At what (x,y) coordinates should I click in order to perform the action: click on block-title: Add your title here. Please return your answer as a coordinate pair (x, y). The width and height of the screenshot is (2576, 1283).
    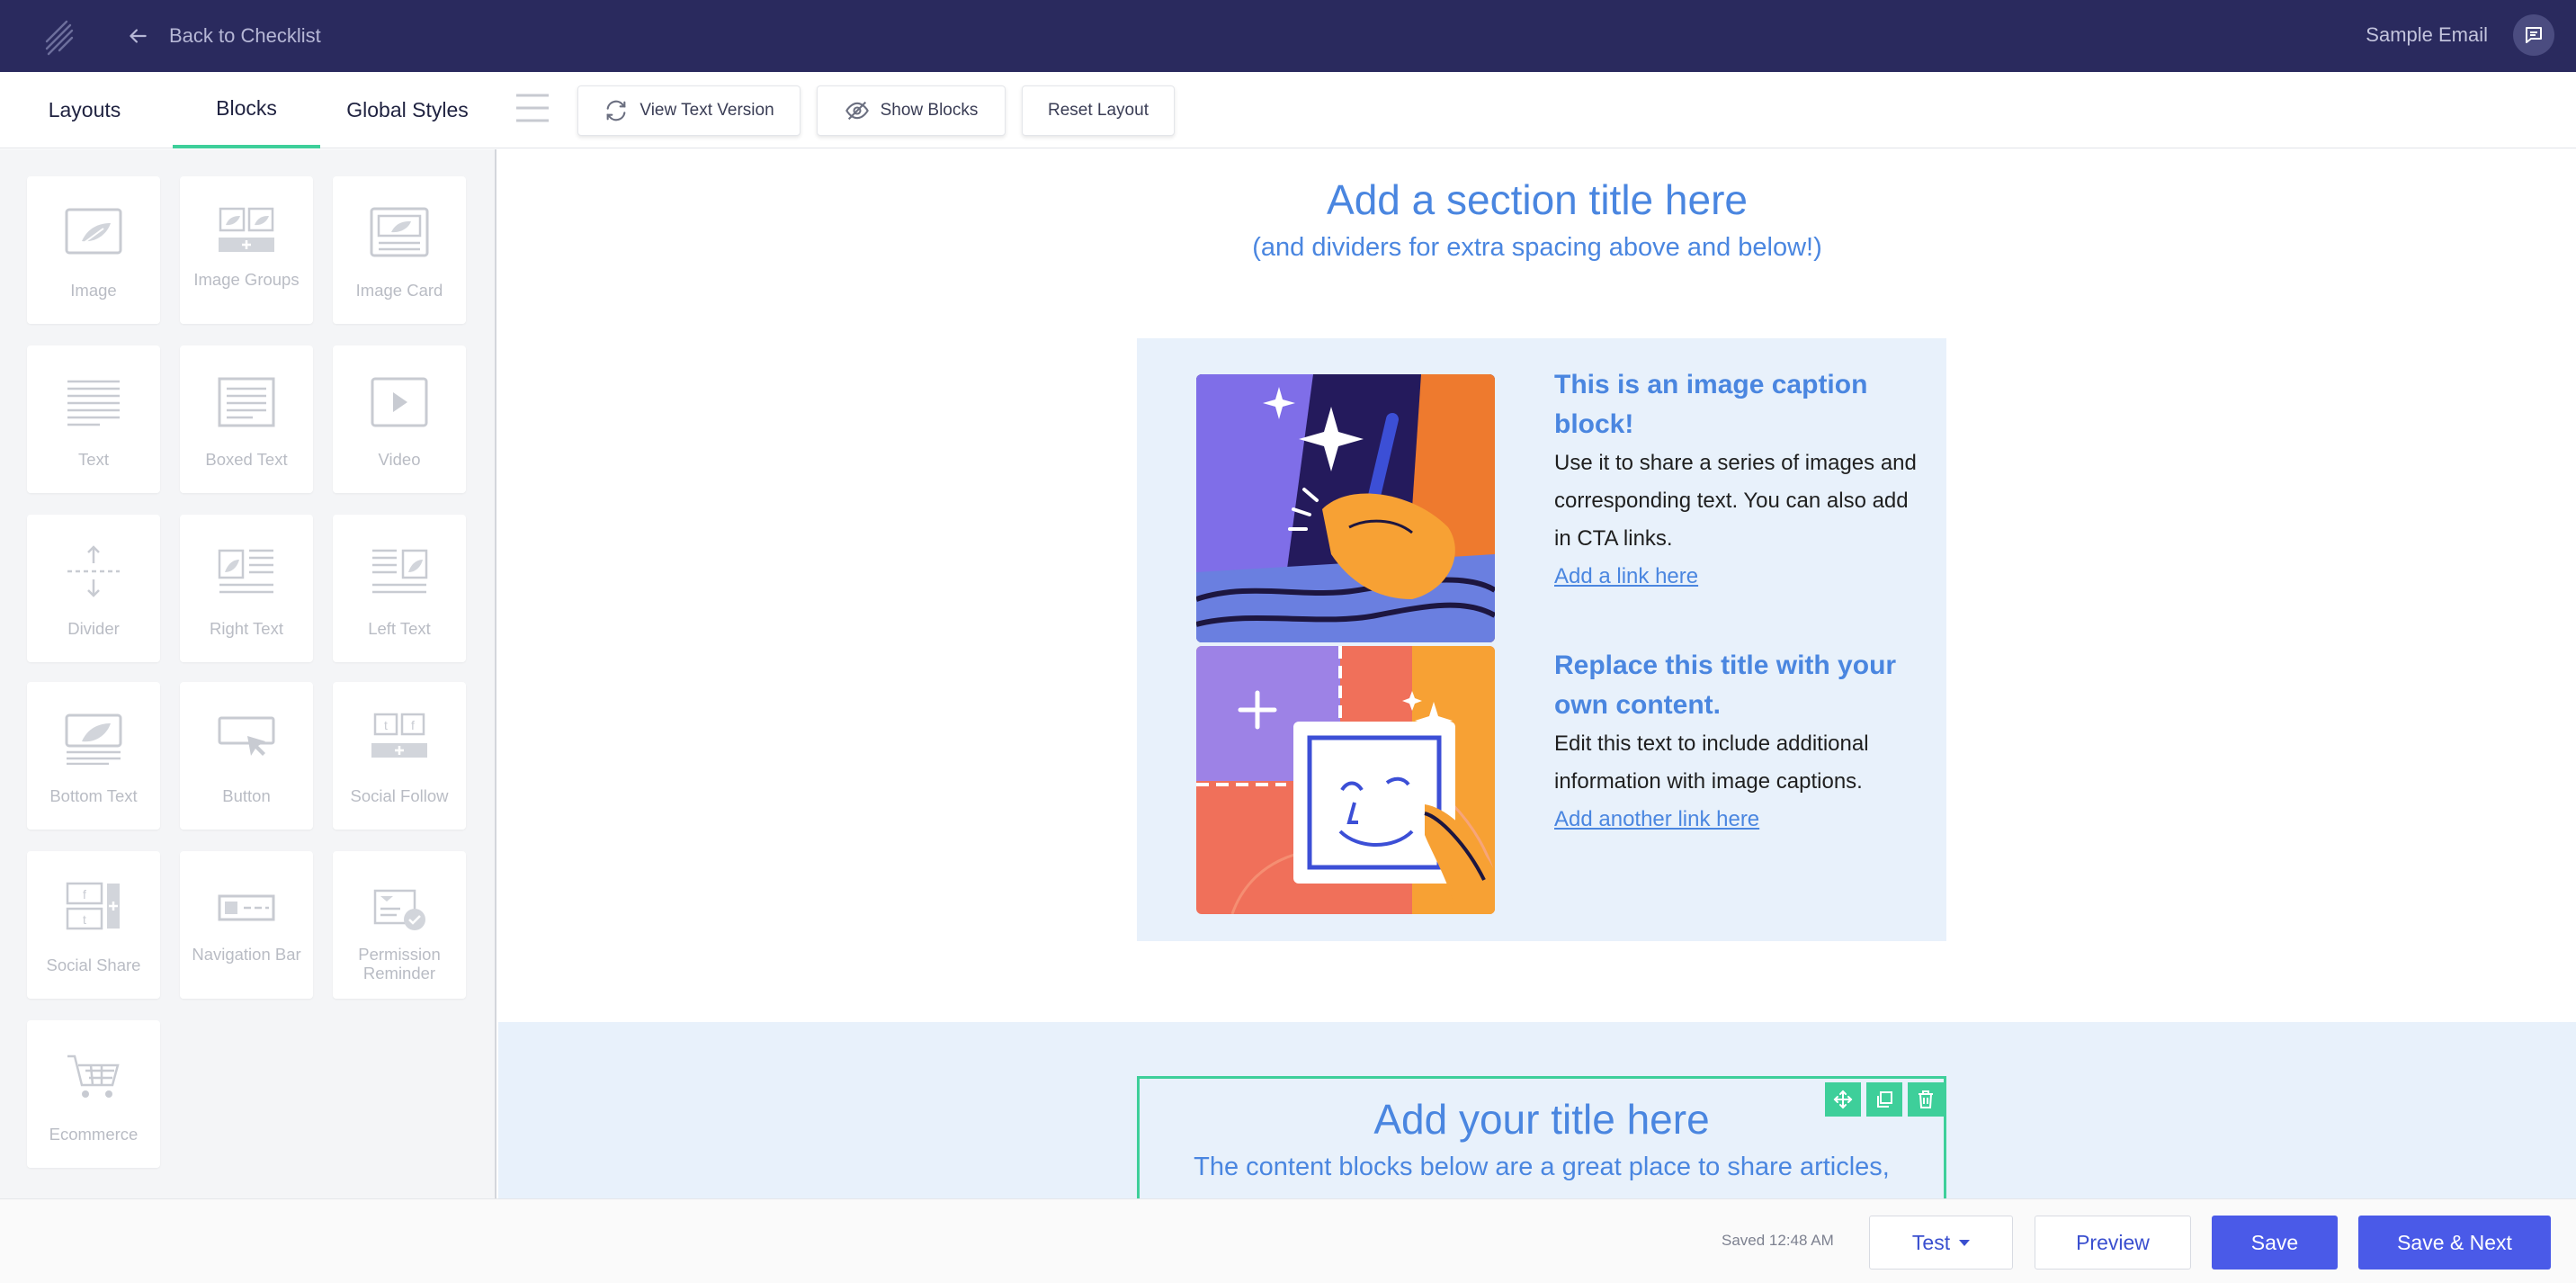
    Looking at the image, I should click on (1542, 1119).